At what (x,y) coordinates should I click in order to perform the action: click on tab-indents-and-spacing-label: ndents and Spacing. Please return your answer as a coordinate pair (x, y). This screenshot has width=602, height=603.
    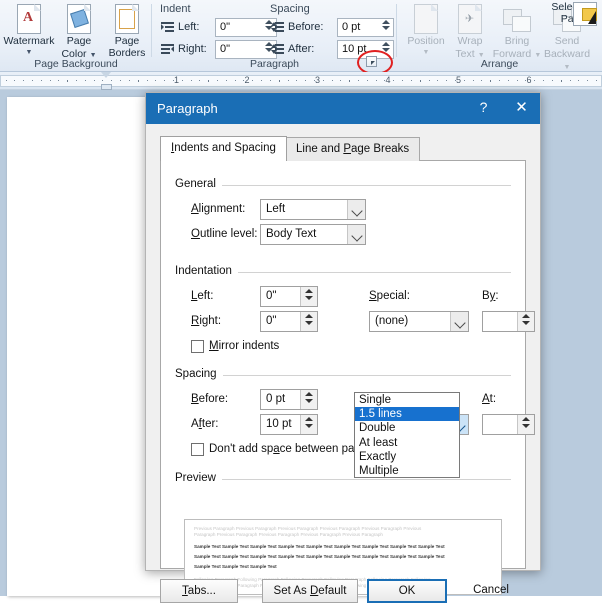
    Looking at the image, I should click on (225, 148).